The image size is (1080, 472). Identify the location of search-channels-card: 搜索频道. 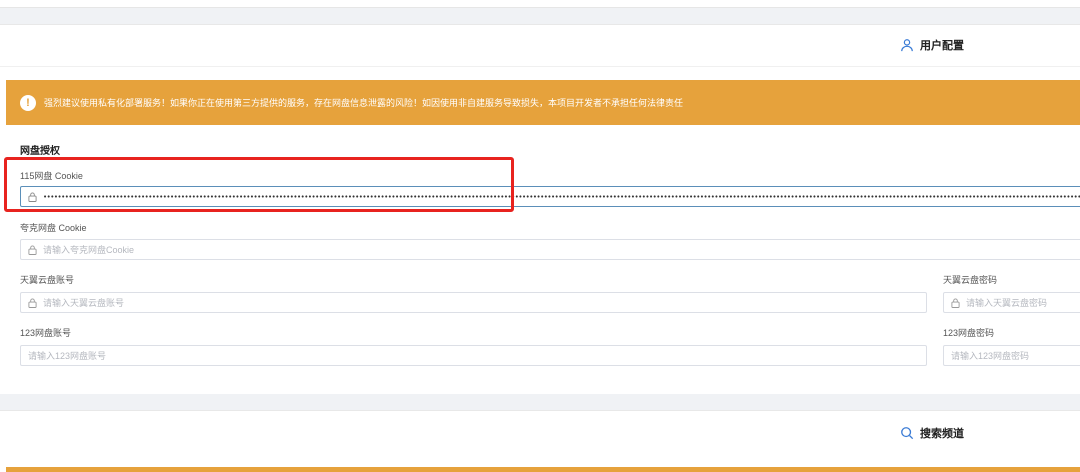
(540, 441).